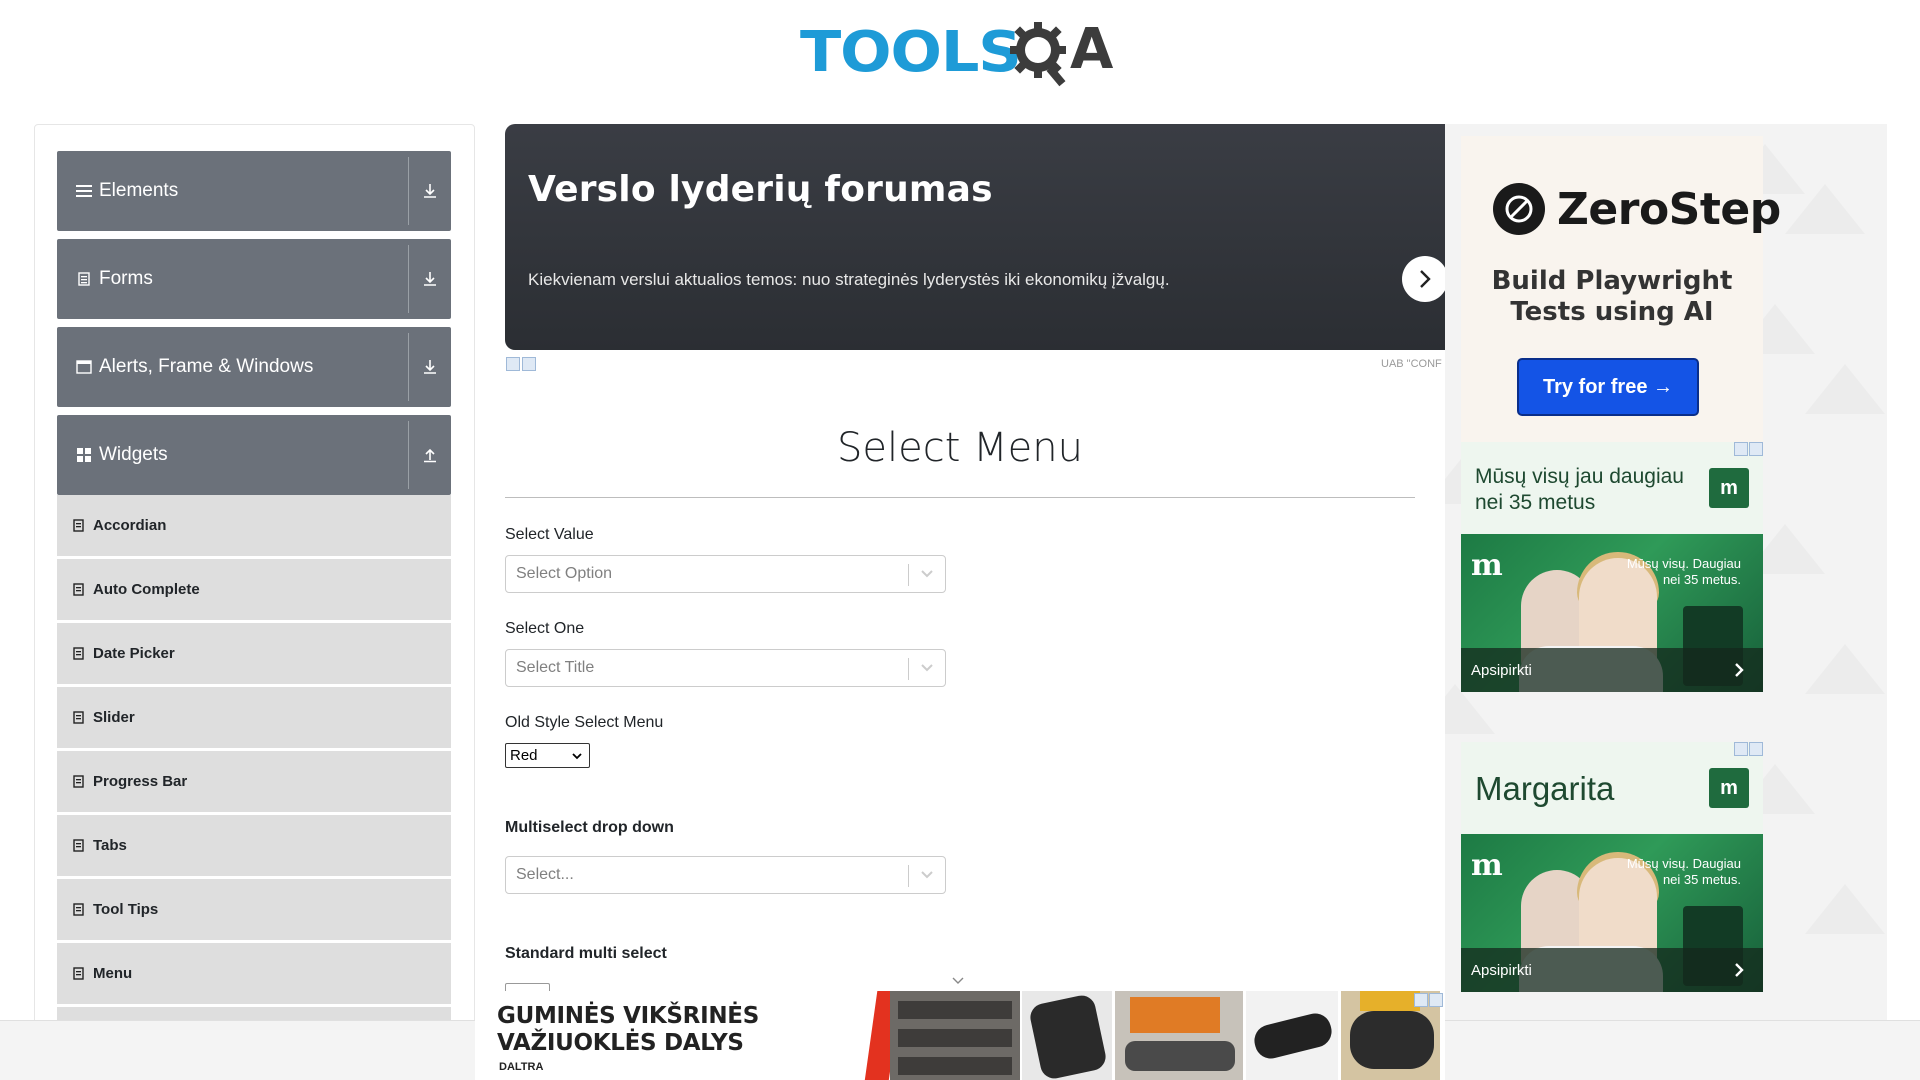  I want to click on old-style-select-value: Red, so click(524, 755).